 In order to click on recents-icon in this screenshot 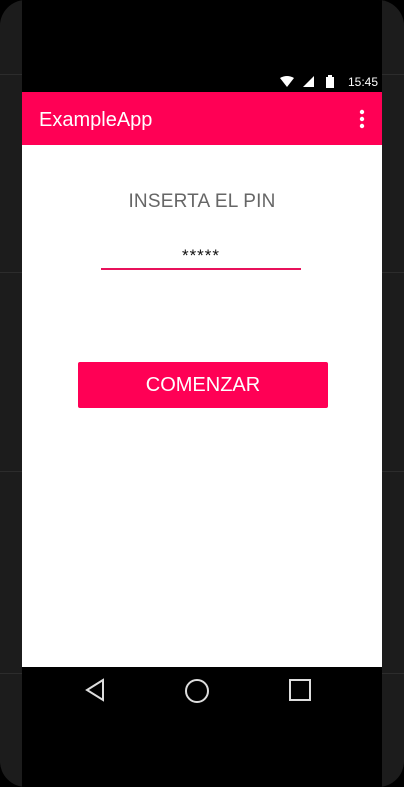, I will do `click(300, 692)`.